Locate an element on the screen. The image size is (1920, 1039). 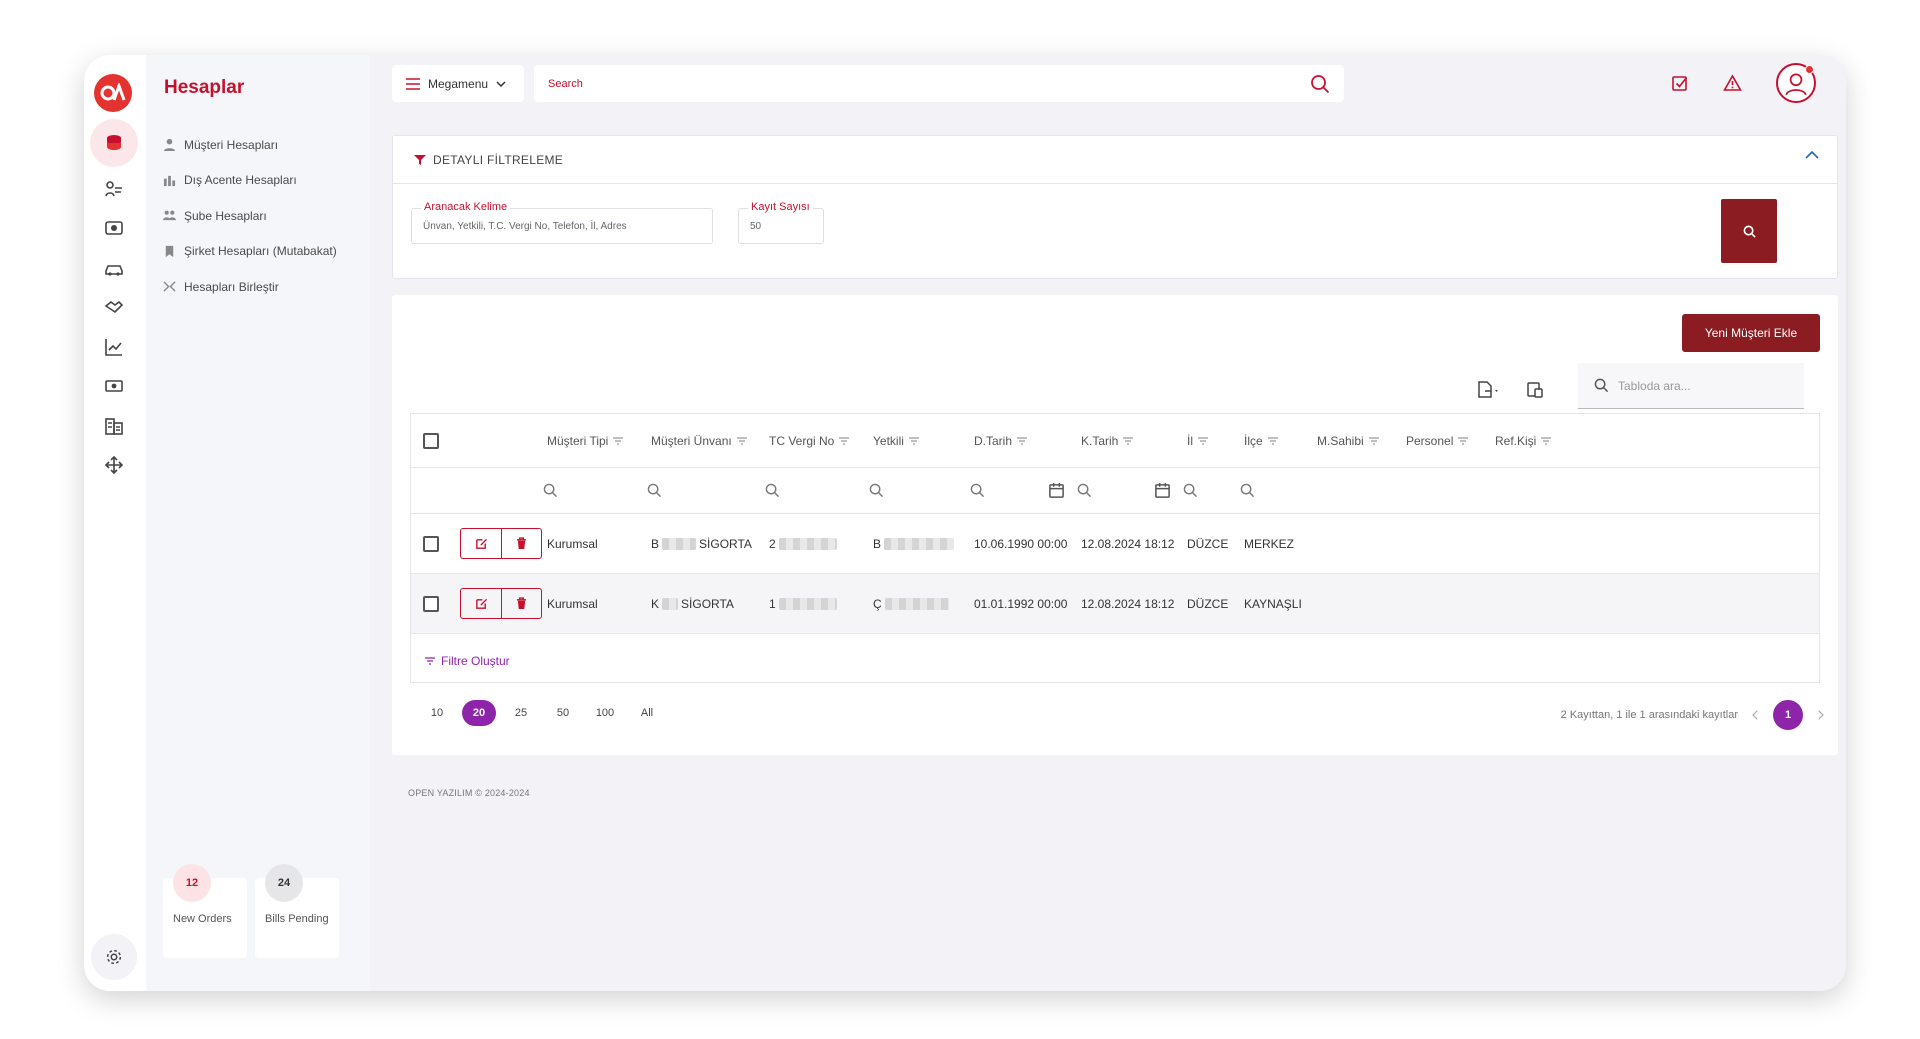
move-arrows-icon is located at coordinates (114, 465).